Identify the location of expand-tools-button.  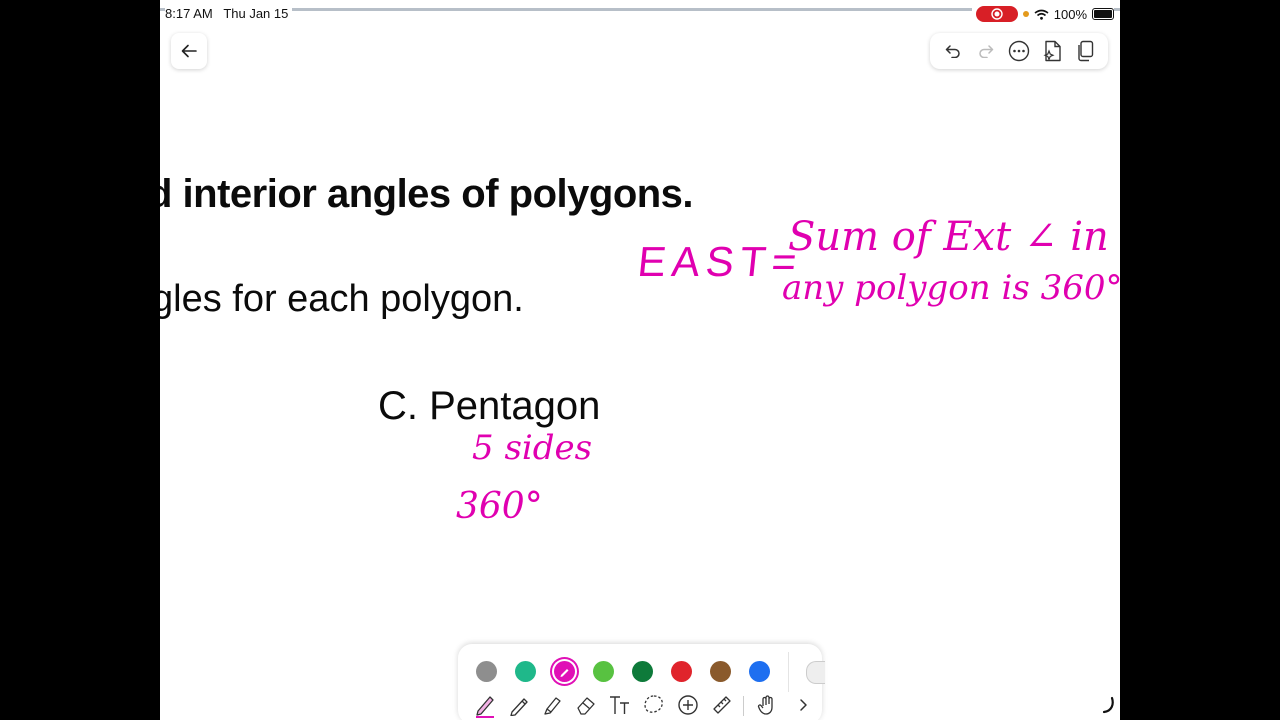
(803, 705).